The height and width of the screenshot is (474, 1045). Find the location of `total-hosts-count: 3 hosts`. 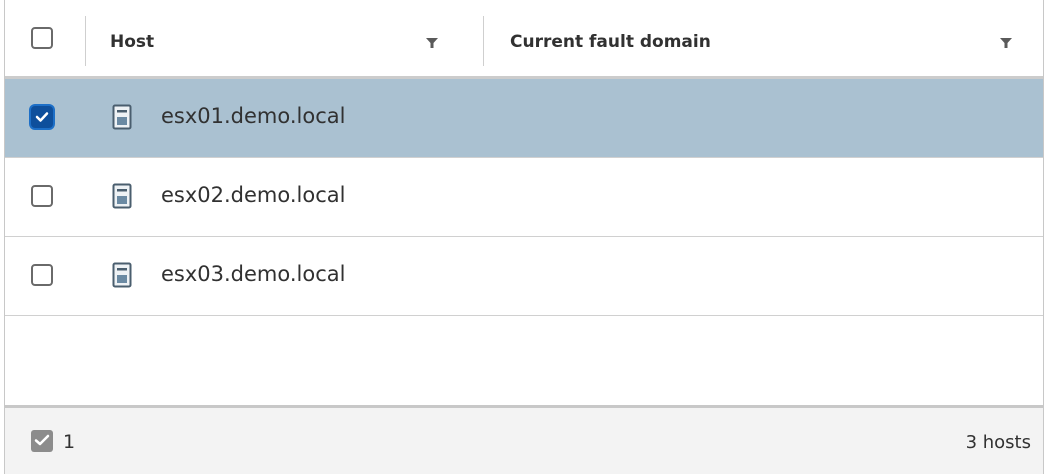

total-hosts-count: 3 hosts is located at coordinates (998, 442).